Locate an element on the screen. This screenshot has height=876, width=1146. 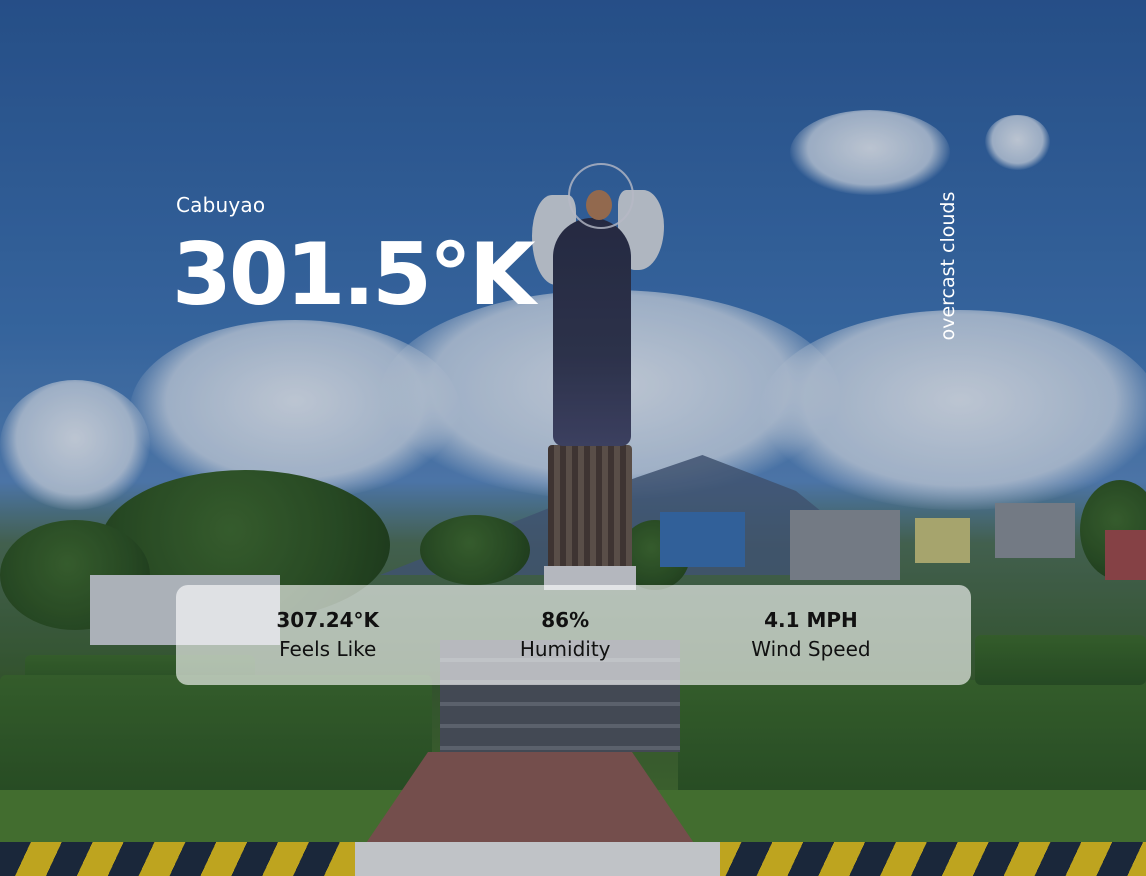
humidity-value: 86% is located at coordinates (565, 620).